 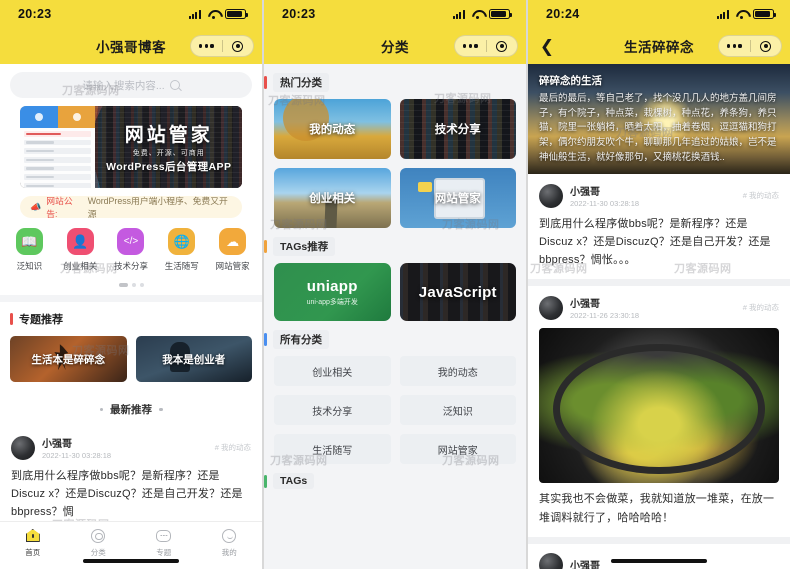 I want to click on category-chip: 技术分享, so click(x=332, y=410).